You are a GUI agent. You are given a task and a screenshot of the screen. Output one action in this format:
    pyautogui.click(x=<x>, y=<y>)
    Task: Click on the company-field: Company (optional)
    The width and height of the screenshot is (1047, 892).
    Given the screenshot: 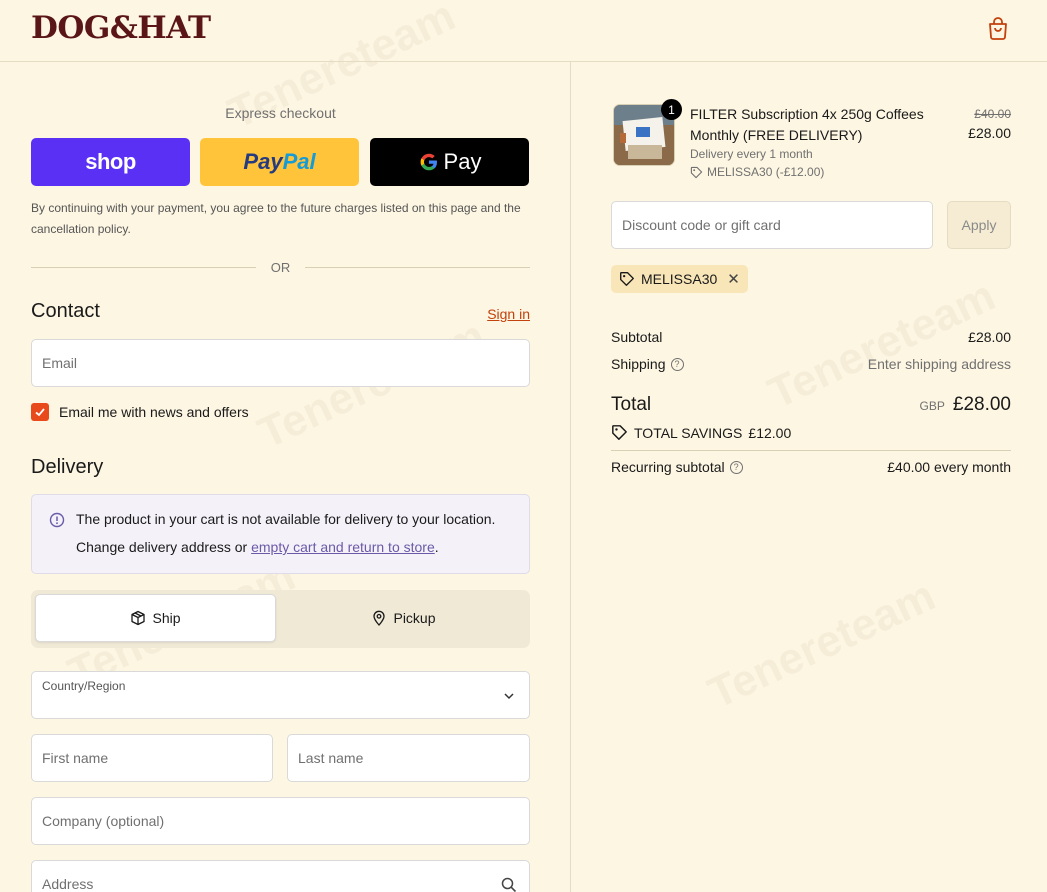 What is the action you would take?
    pyautogui.click(x=280, y=821)
    